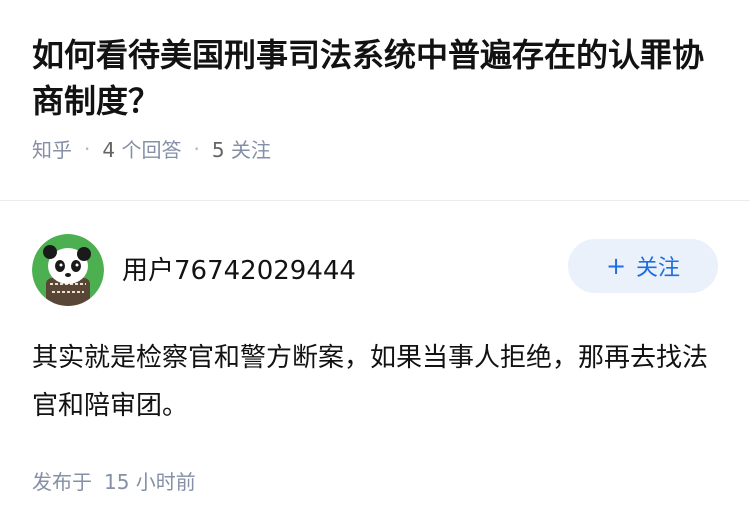 The width and height of the screenshot is (750, 532). Describe the element at coordinates (375, 148) in the screenshot. I see `question-meta: 知乎 · 4 个回答 · 5 关注` at that location.